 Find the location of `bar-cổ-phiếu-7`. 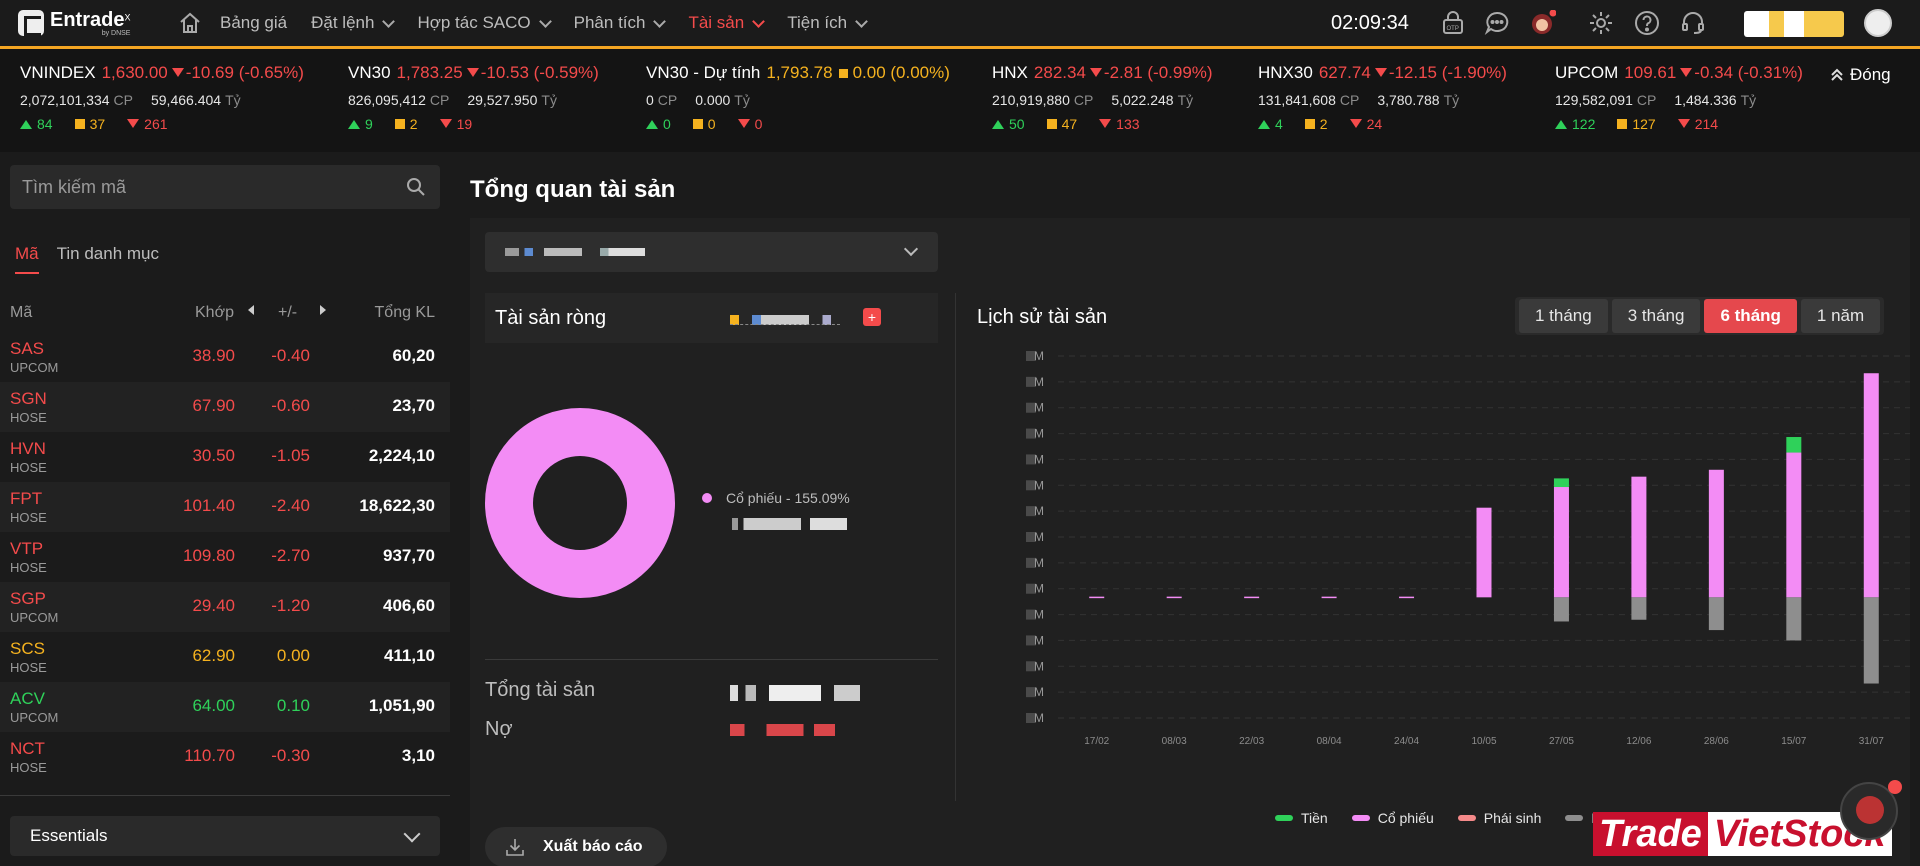

bar-cổ-phiếu-7 is located at coordinates (1639, 537).